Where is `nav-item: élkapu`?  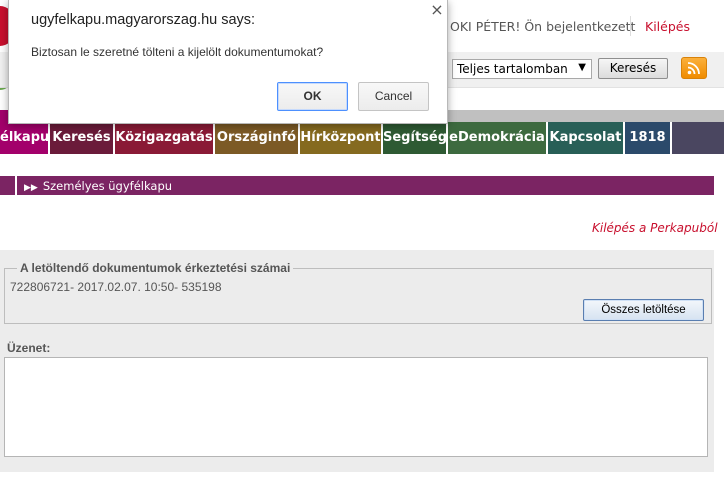 nav-item: élkapu is located at coordinates (25, 138).